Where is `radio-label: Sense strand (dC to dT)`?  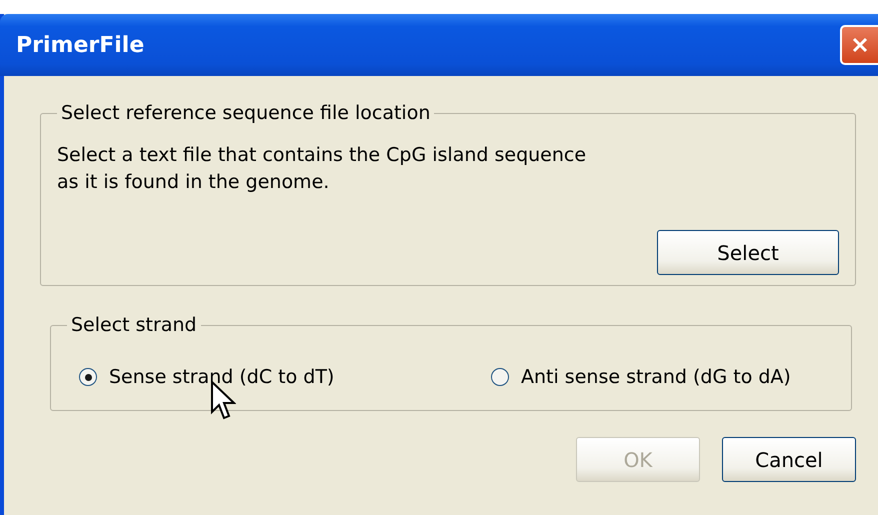 radio-label: Sense strand (dC to dT) is located at coordinates (221, 377).